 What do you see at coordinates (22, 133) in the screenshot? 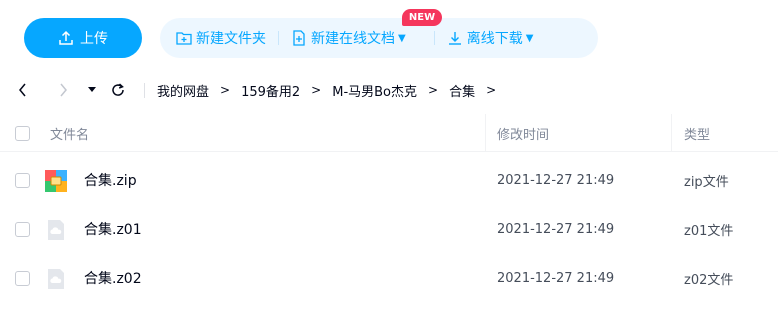
I see `select-all-checkbox` at bounding box center [22, 133].